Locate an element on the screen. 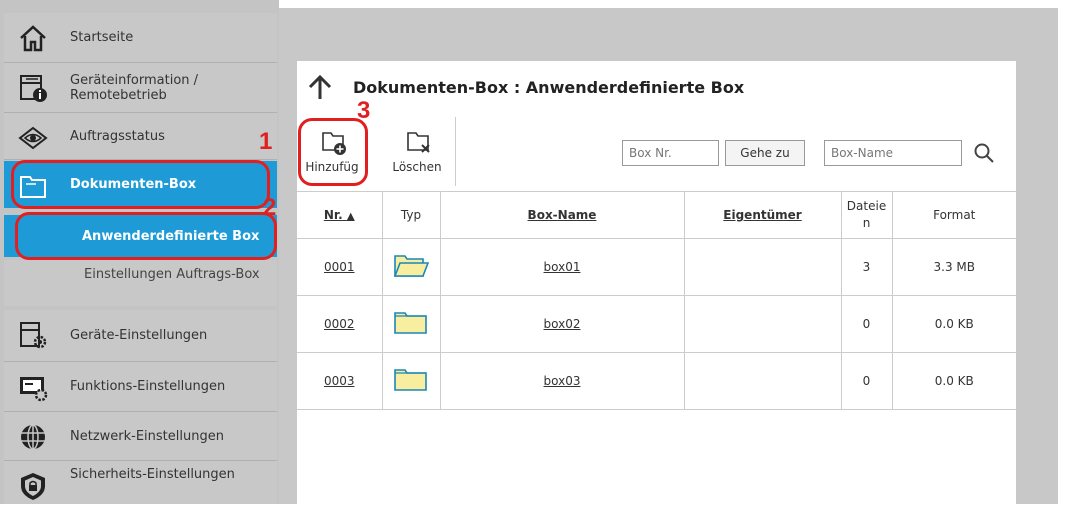 The height and width of the screenshot is (505, 1066). column-header-owner: Eigentümer is located at coordinates (763, 215).